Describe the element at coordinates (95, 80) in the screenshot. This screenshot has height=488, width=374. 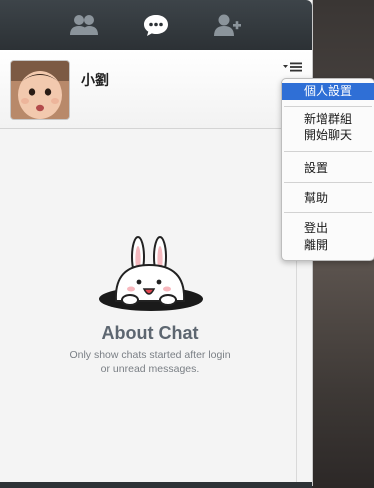
I see `profile-name: 小劉` at that location.